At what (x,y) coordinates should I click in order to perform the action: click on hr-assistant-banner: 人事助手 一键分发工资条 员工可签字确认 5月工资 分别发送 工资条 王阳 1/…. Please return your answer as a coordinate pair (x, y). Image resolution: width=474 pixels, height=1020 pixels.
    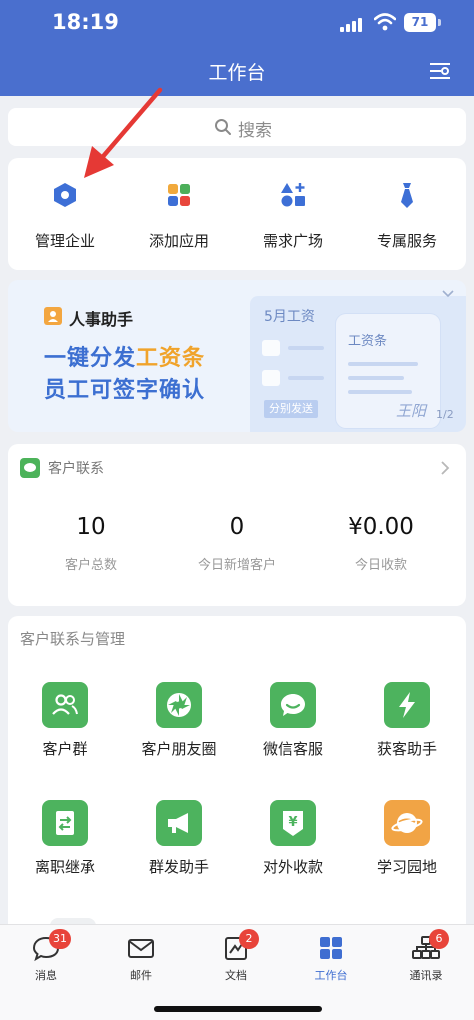
    Looking at the image, I should click on (237, 356).